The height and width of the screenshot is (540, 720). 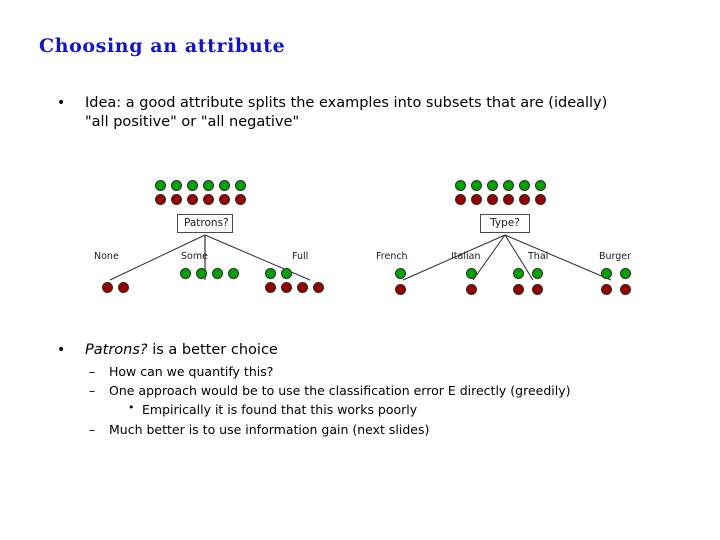 I want to click on decision-tree-patrons: Patrons? None Some Full, so click(x=220, y=235).